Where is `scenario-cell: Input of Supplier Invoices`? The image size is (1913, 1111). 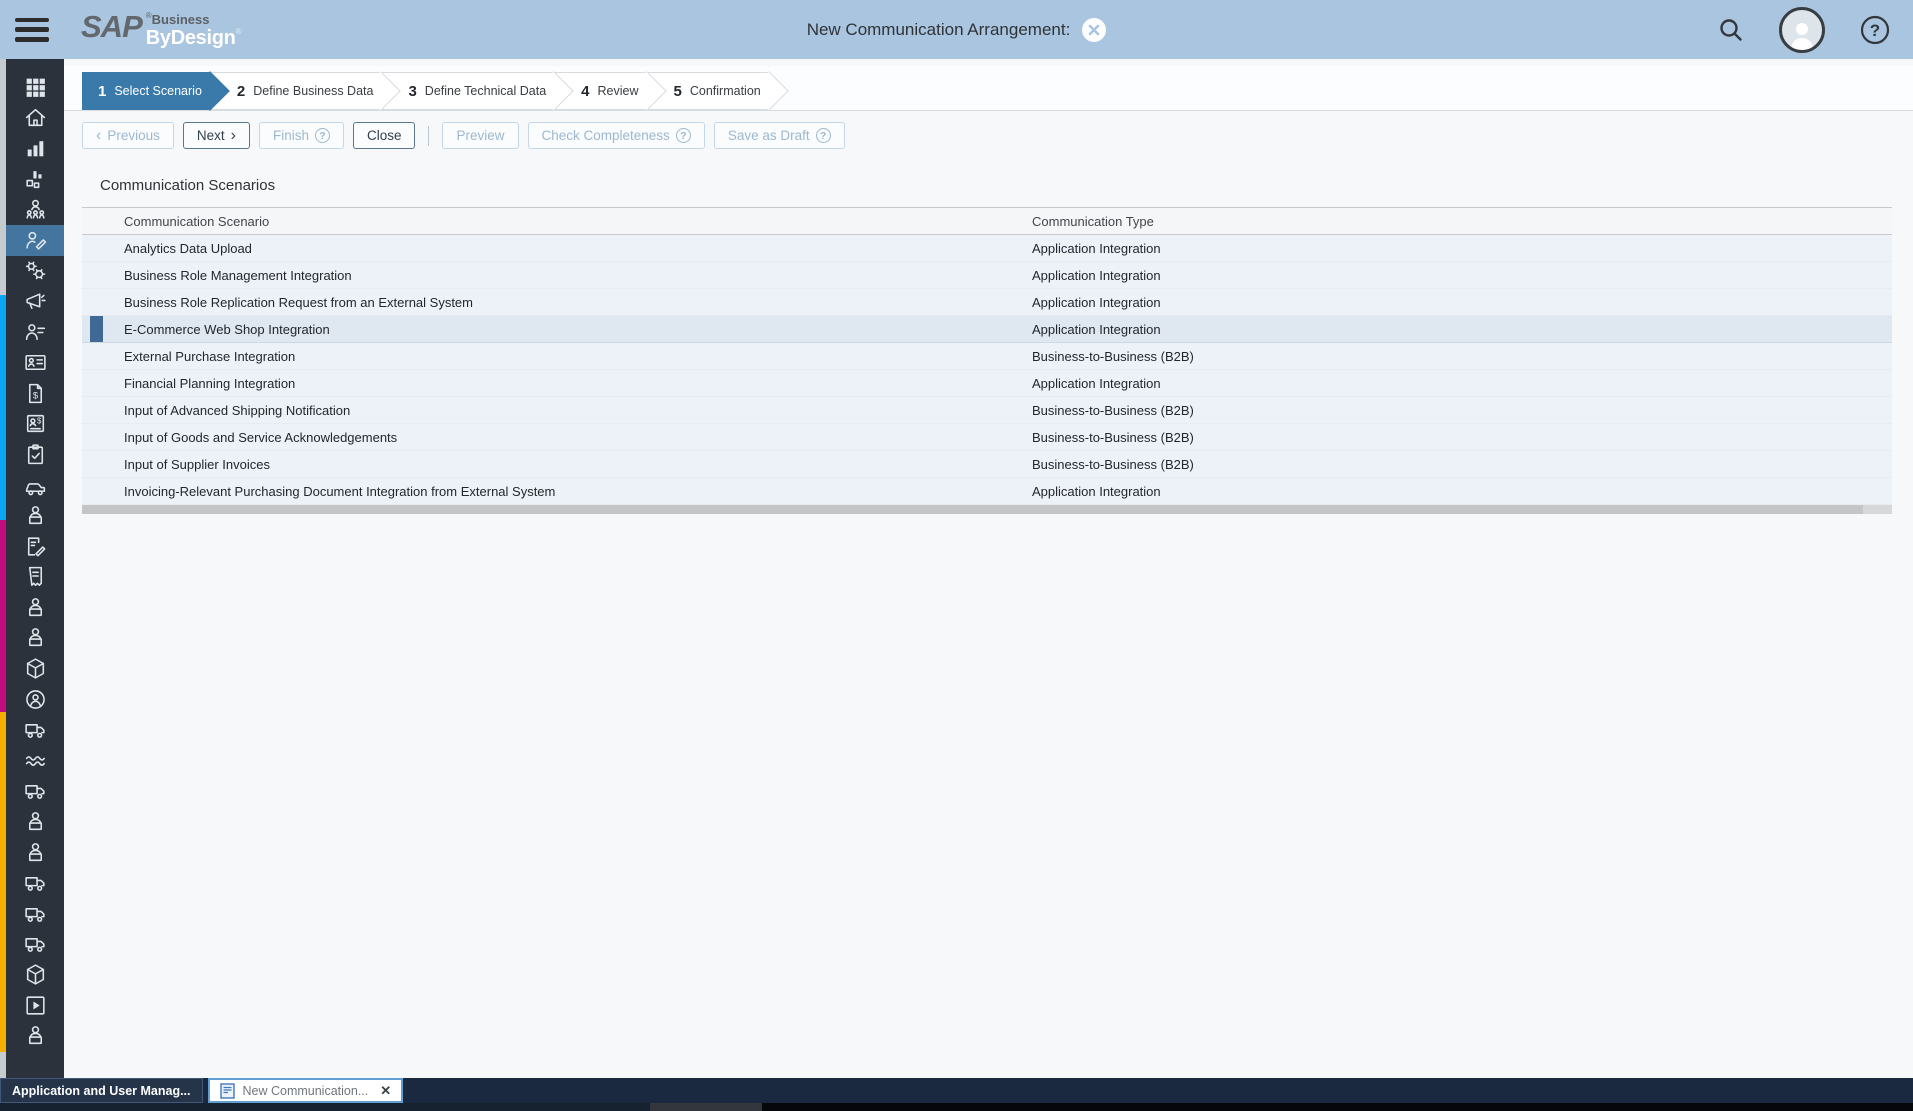 scenario-cell: Input of Supplier Invoices is located at coordinates (556, 464).